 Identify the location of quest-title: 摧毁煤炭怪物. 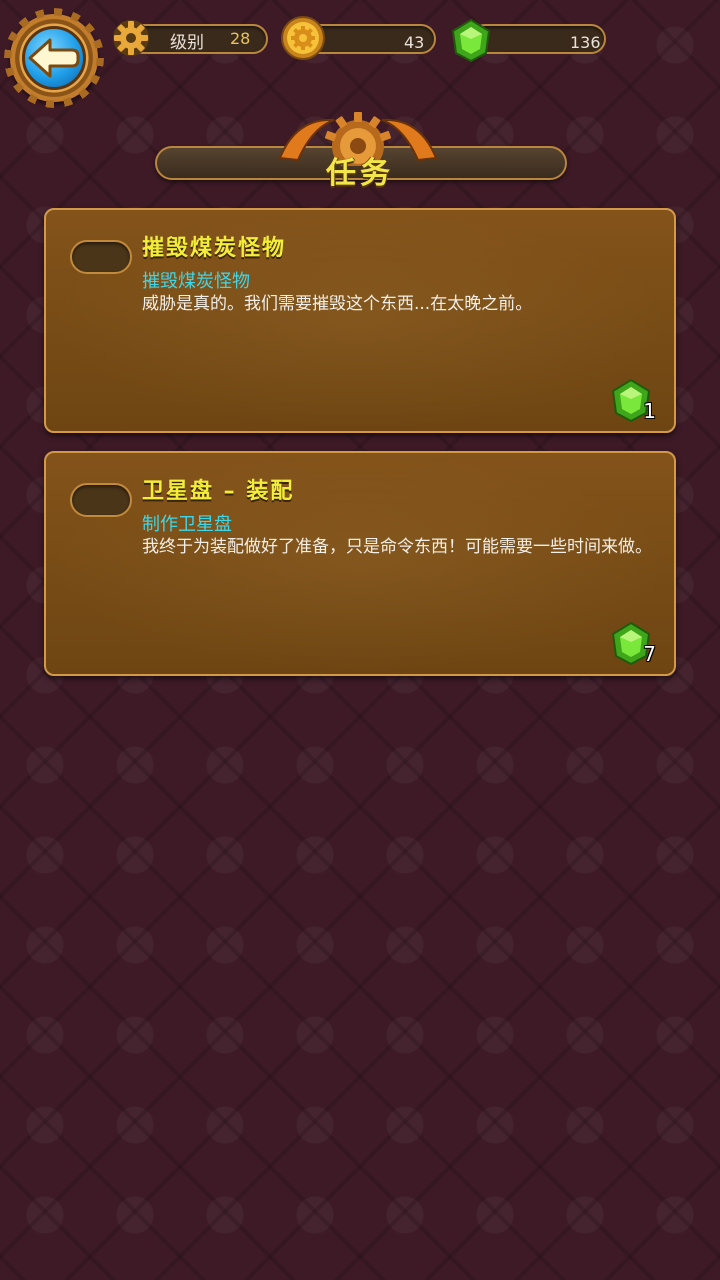
(214, 248).